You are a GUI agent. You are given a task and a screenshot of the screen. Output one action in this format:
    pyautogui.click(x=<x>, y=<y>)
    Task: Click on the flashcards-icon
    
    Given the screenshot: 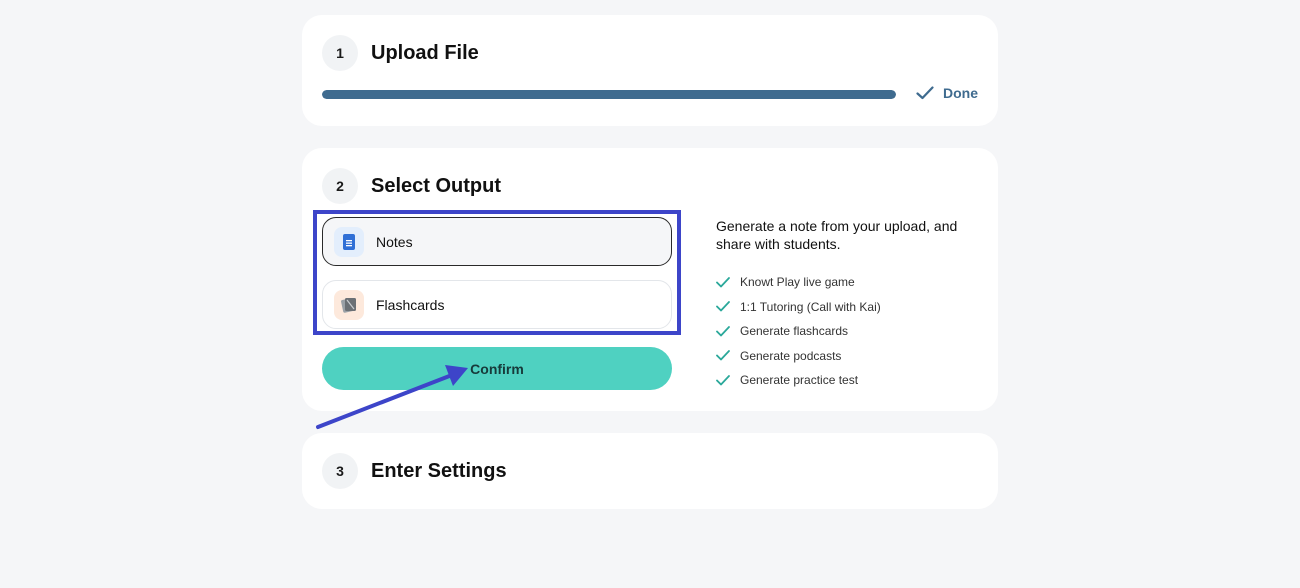 What is the action you would take?
    pyautogui.click(x=349, y=304)
    